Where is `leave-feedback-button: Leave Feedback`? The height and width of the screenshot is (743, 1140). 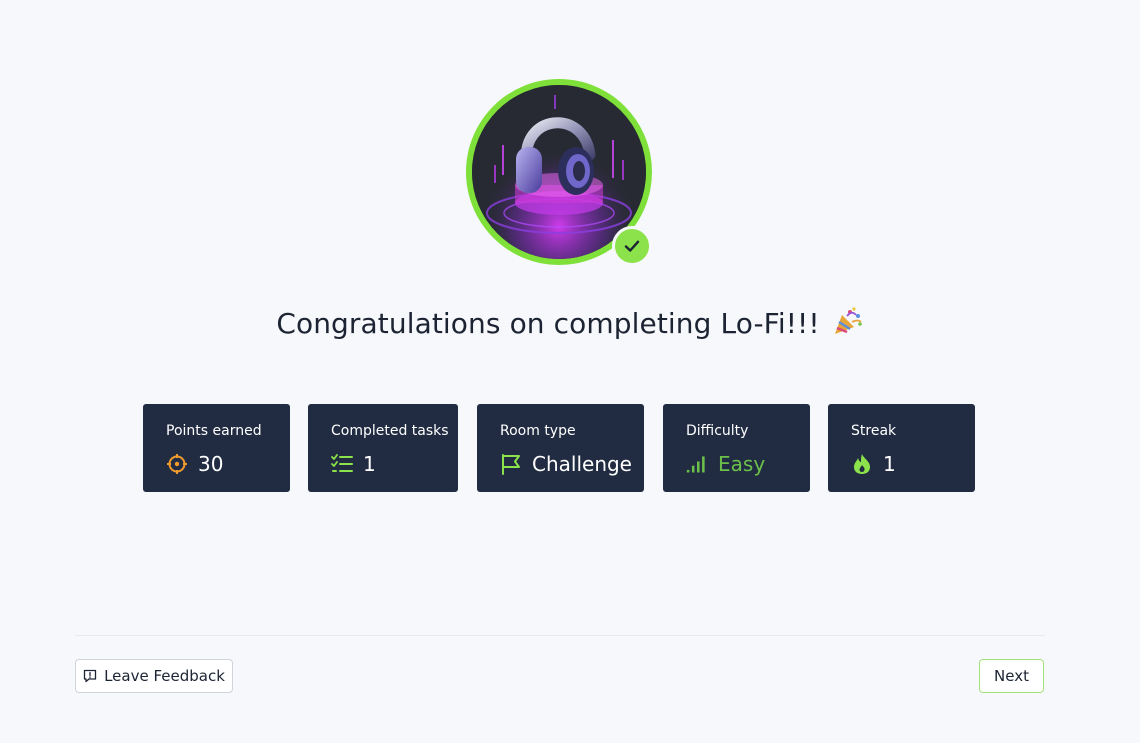
leave-feedback-button: Leave Feedback is located at coordinates (154, 676).